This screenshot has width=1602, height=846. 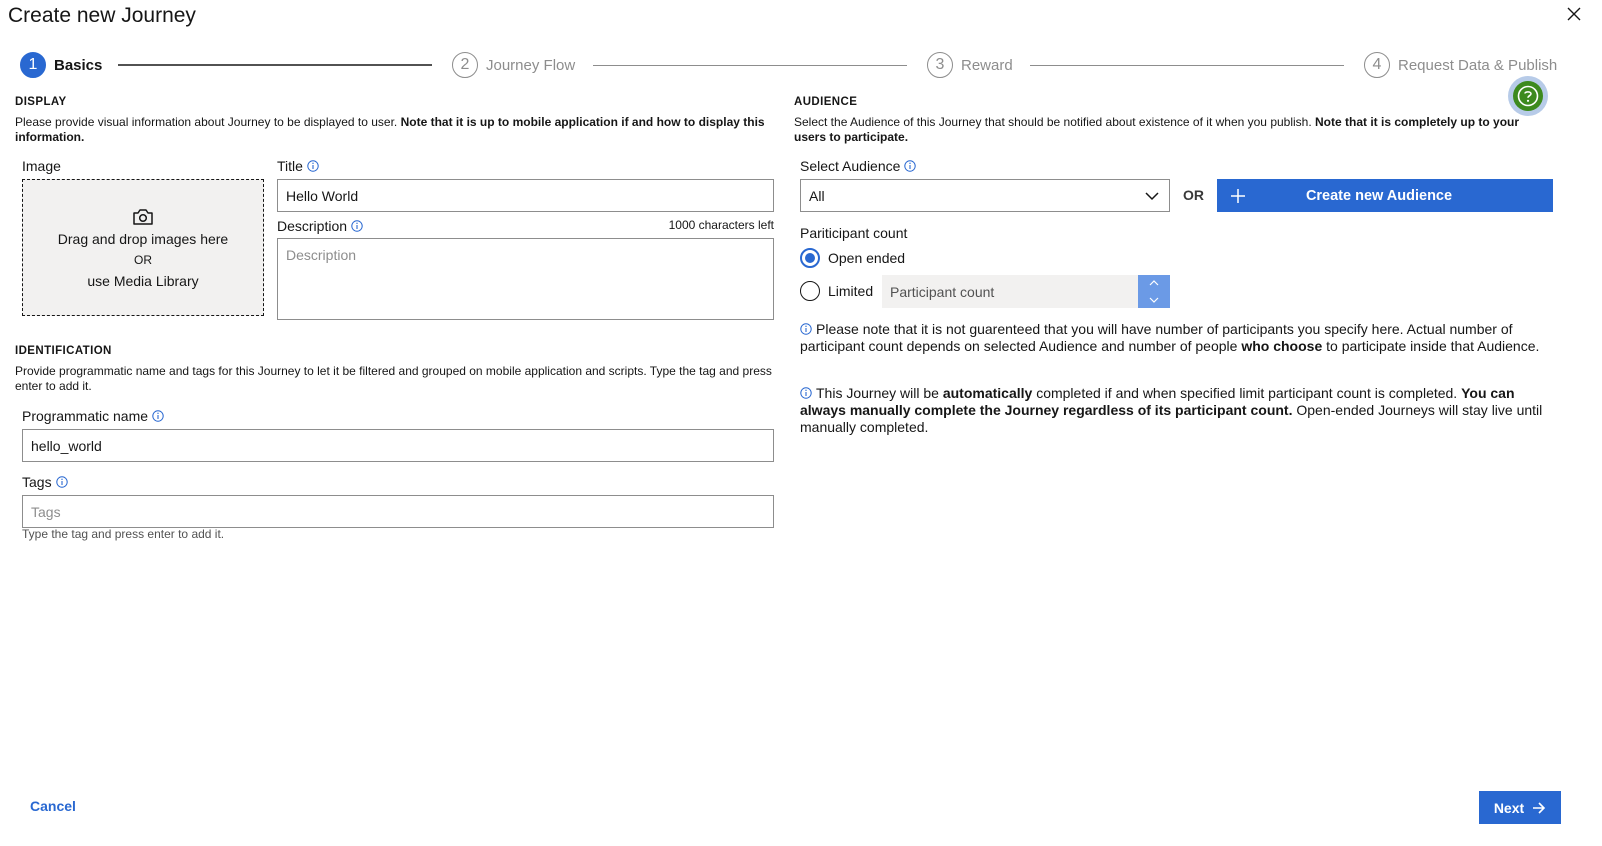 I want to click on help-icon, so click(x=1528, y=96).